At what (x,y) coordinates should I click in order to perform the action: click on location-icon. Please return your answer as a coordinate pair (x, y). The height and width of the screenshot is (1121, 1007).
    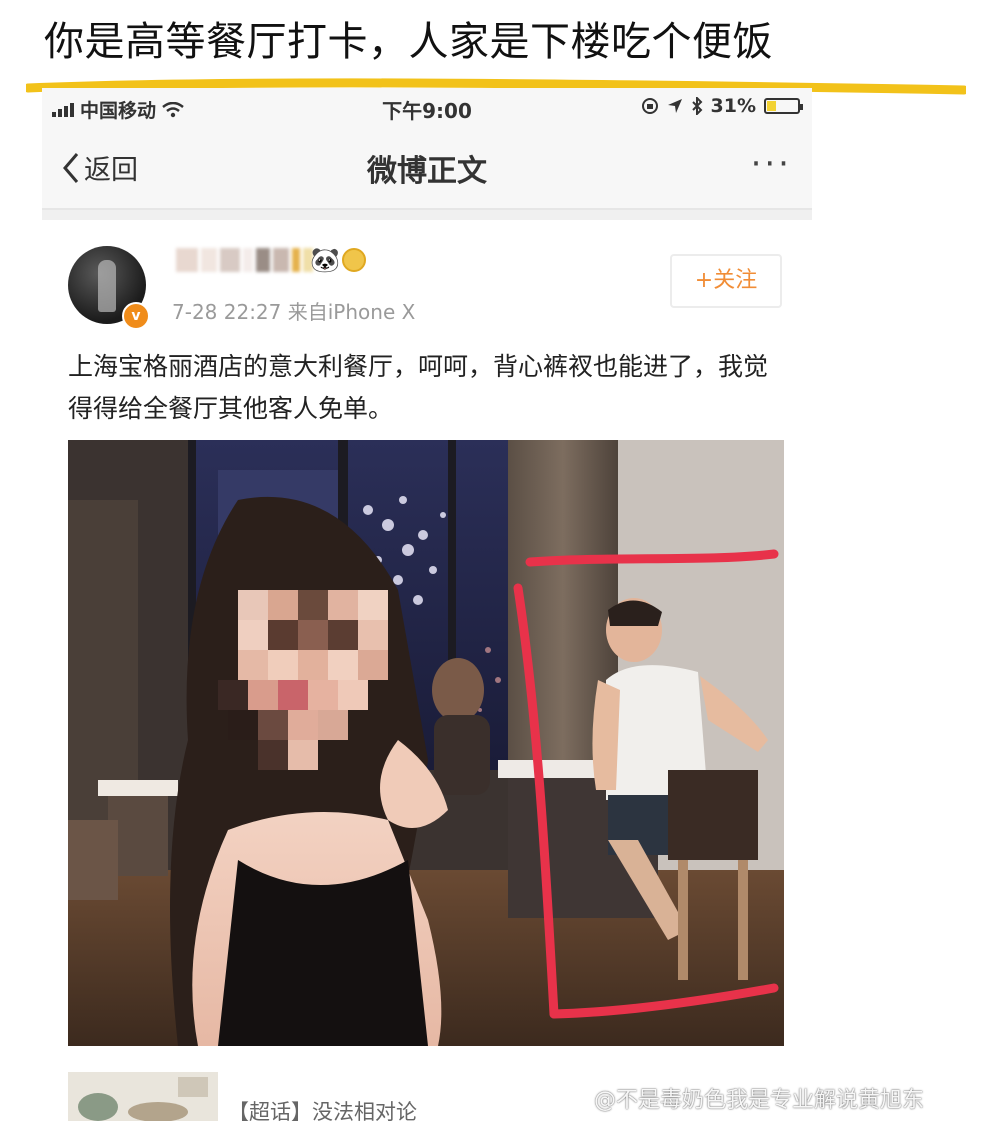
    Looking at the image, I should click on (674, 106).